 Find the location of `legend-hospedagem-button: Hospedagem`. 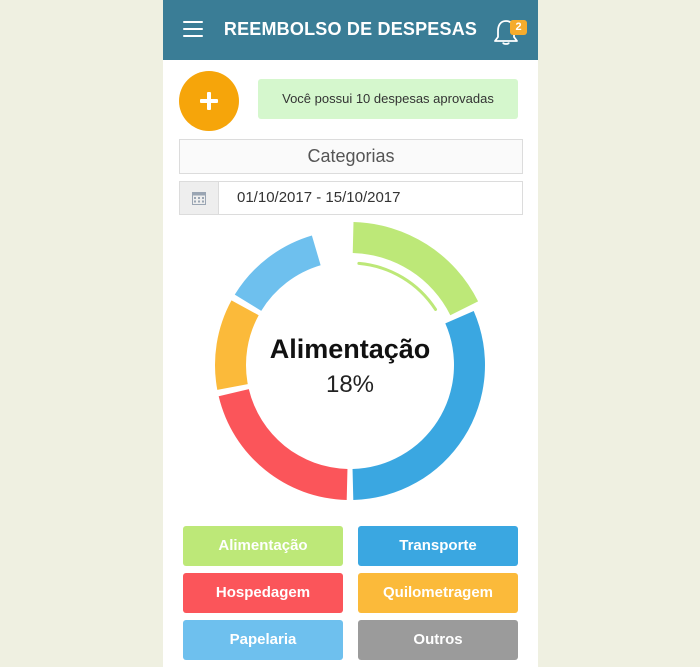

legend-hospedagem-button: Hospedagem is located at coordinates (263, 593).